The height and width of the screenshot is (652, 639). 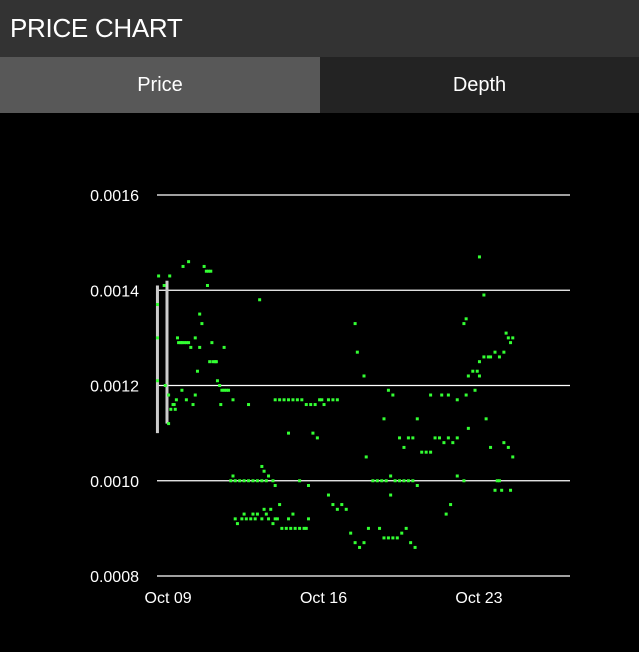 What do you see at coordinates (168, 598) in the screenshot?
I see `x-tick-label: Oct 09` at bounding box center [168, 598].